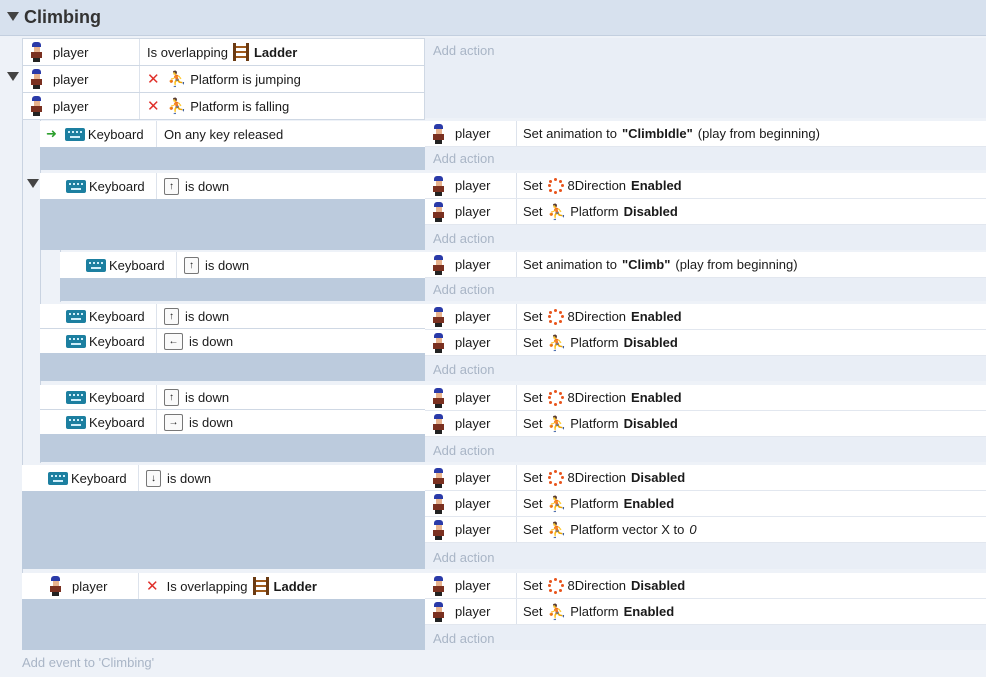  I want to click on conditions-area: ➜ Keyboard On any key released, so click(232, 145).